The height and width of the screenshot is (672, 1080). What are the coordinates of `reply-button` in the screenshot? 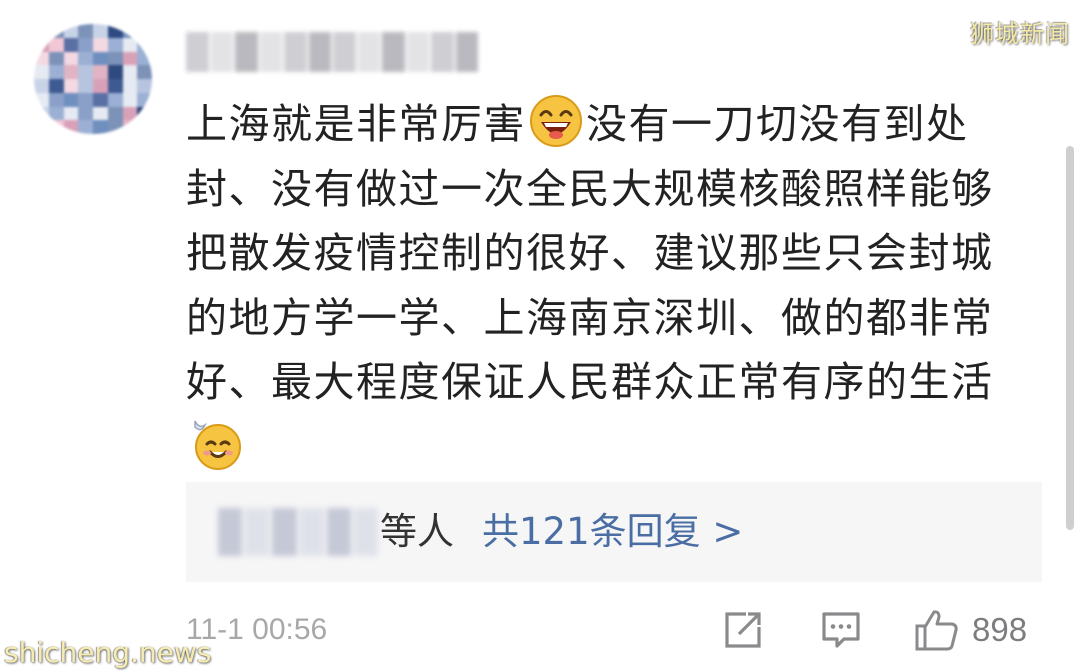 It's located at (842, 630).